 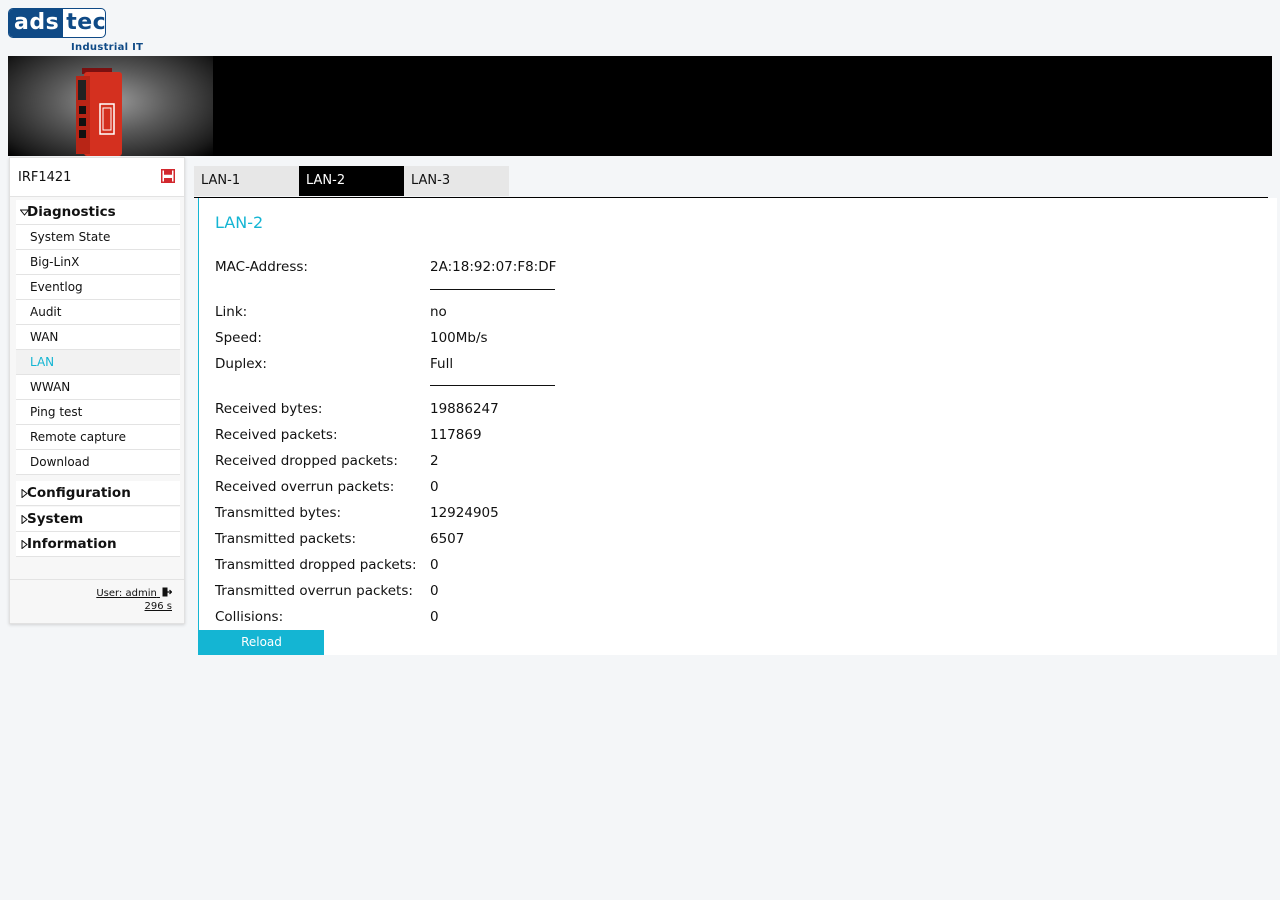 I want to click on field-label-link: Link:, so click(x=231, y=312).